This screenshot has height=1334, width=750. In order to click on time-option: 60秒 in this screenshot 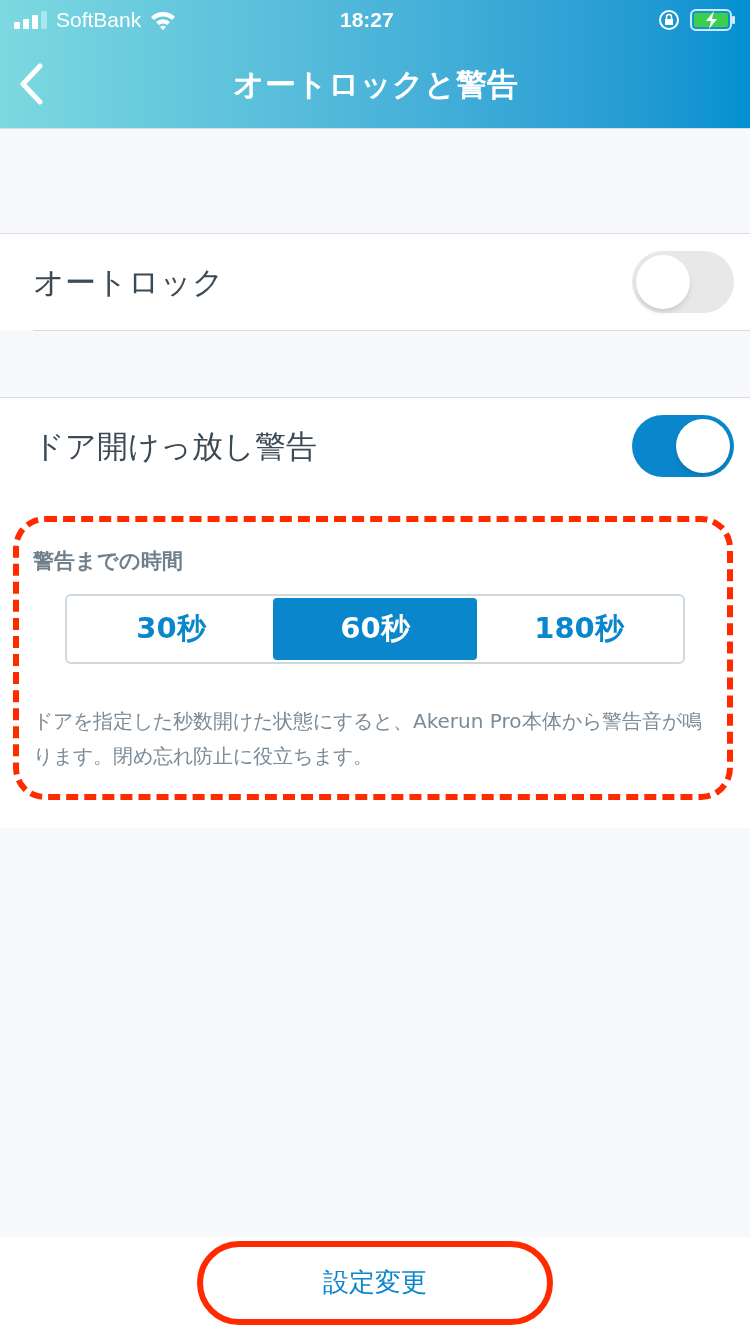, I will do `click(375, 628)`.